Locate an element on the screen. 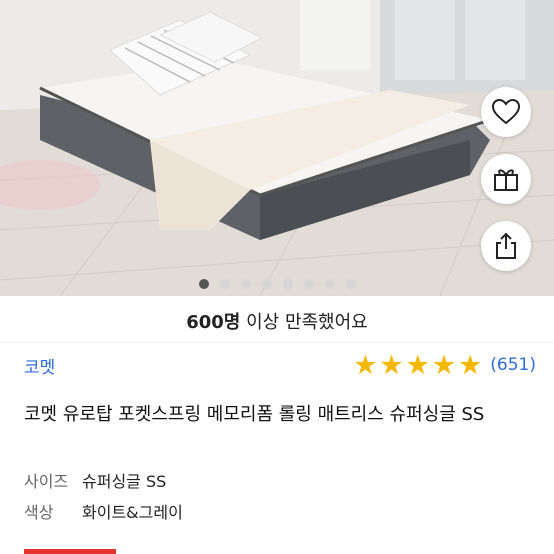 This screenshot has height=554, width=554. product-title: 코멧 유로탑 포켓스프링 메모리폼 롤링 매트리스 슈퍼싱글 SS is located at coordinates (254, 414).